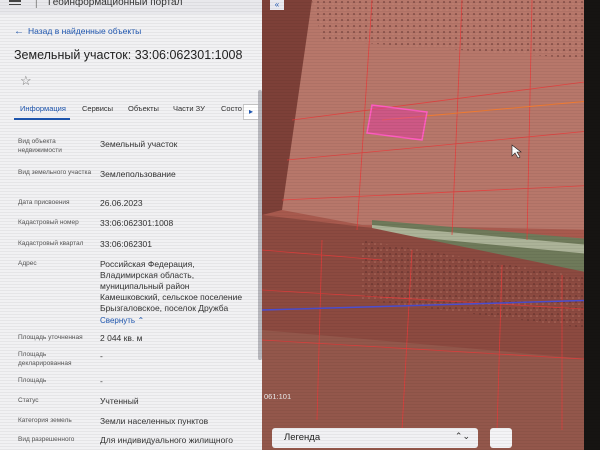 The image size is (600, 450). Describe the element at coordinates (43, 108) in the screenshot. I see `tab-information: Информация` at that location.